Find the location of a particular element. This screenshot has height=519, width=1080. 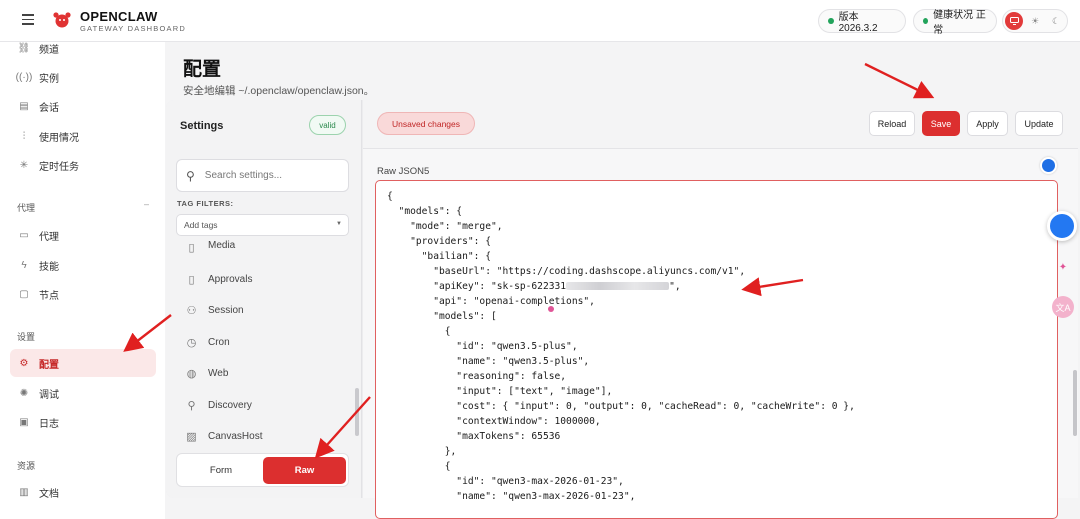

assistant-small-icon is located at coordinates (1048, 165).